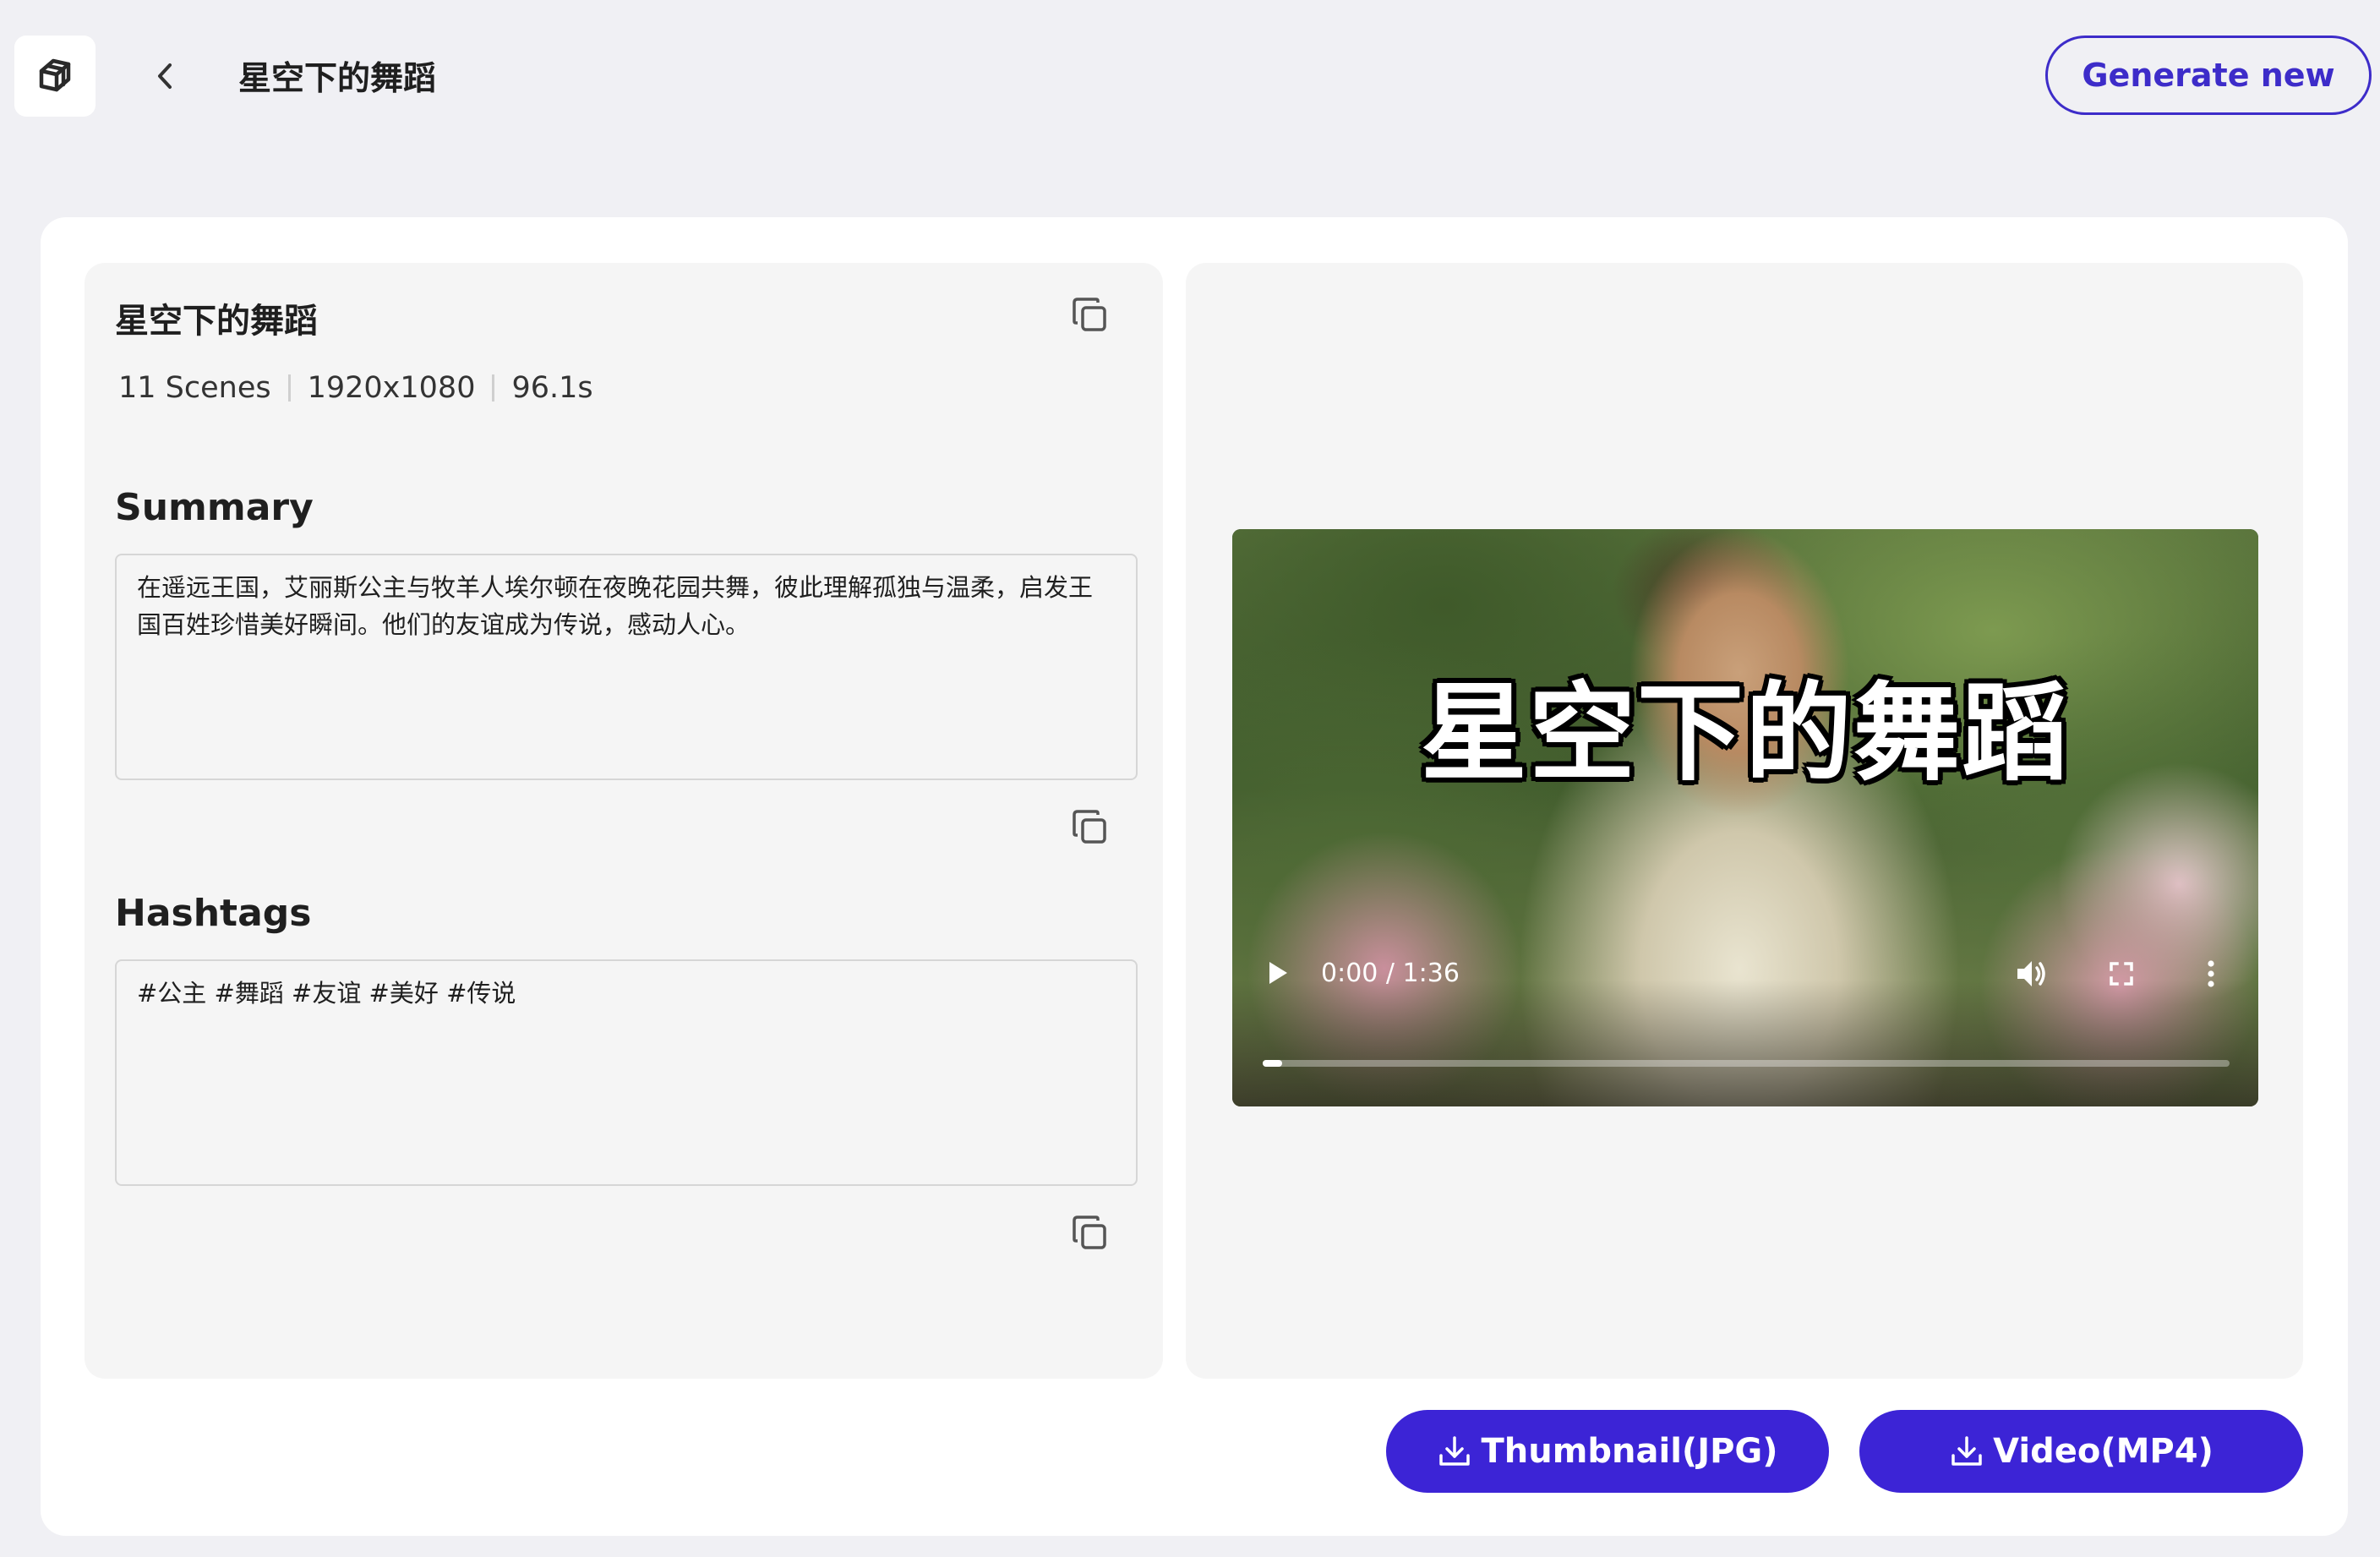 This screenshot has width=2380, height=1557. I want to click on copy-hashtags-button, so click(1091, 1233).